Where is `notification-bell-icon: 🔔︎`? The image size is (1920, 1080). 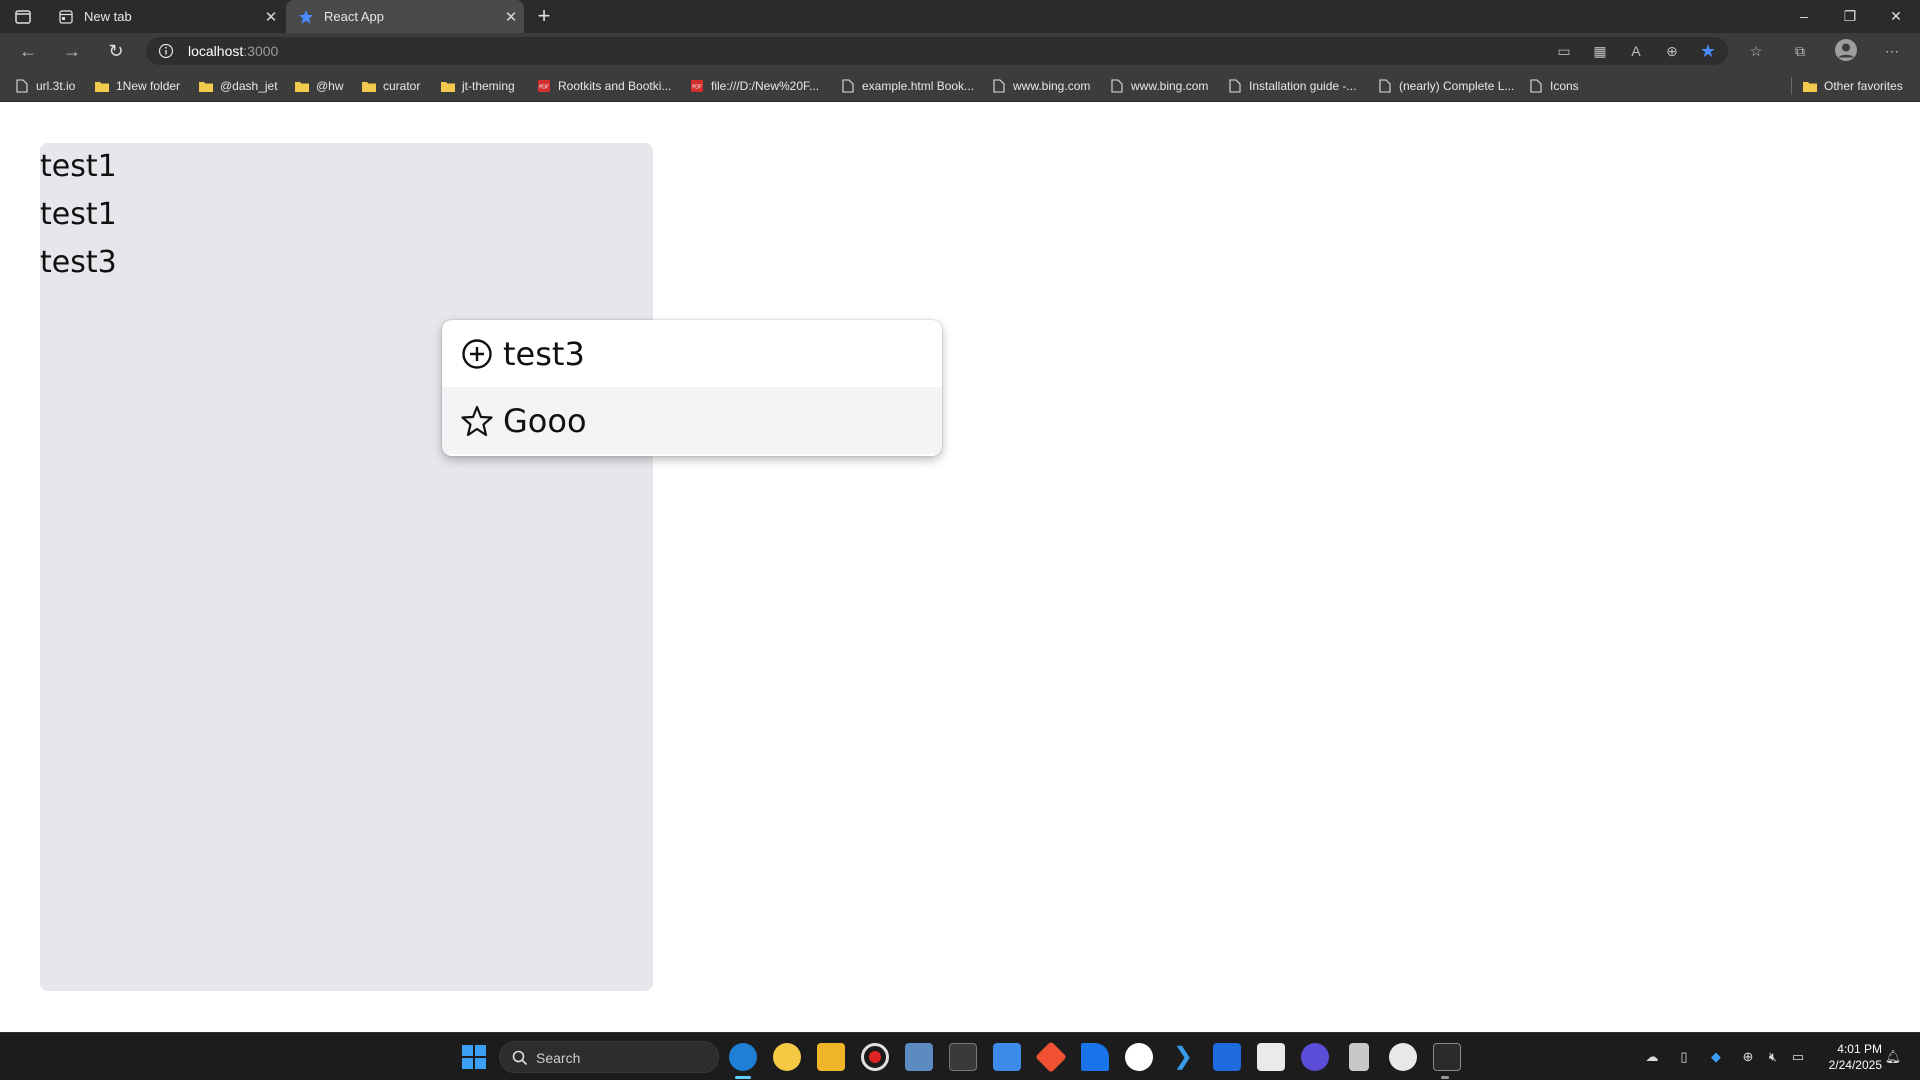 notification-bell-icon: 🔔︎ is located at coordinates (1893, 1057).